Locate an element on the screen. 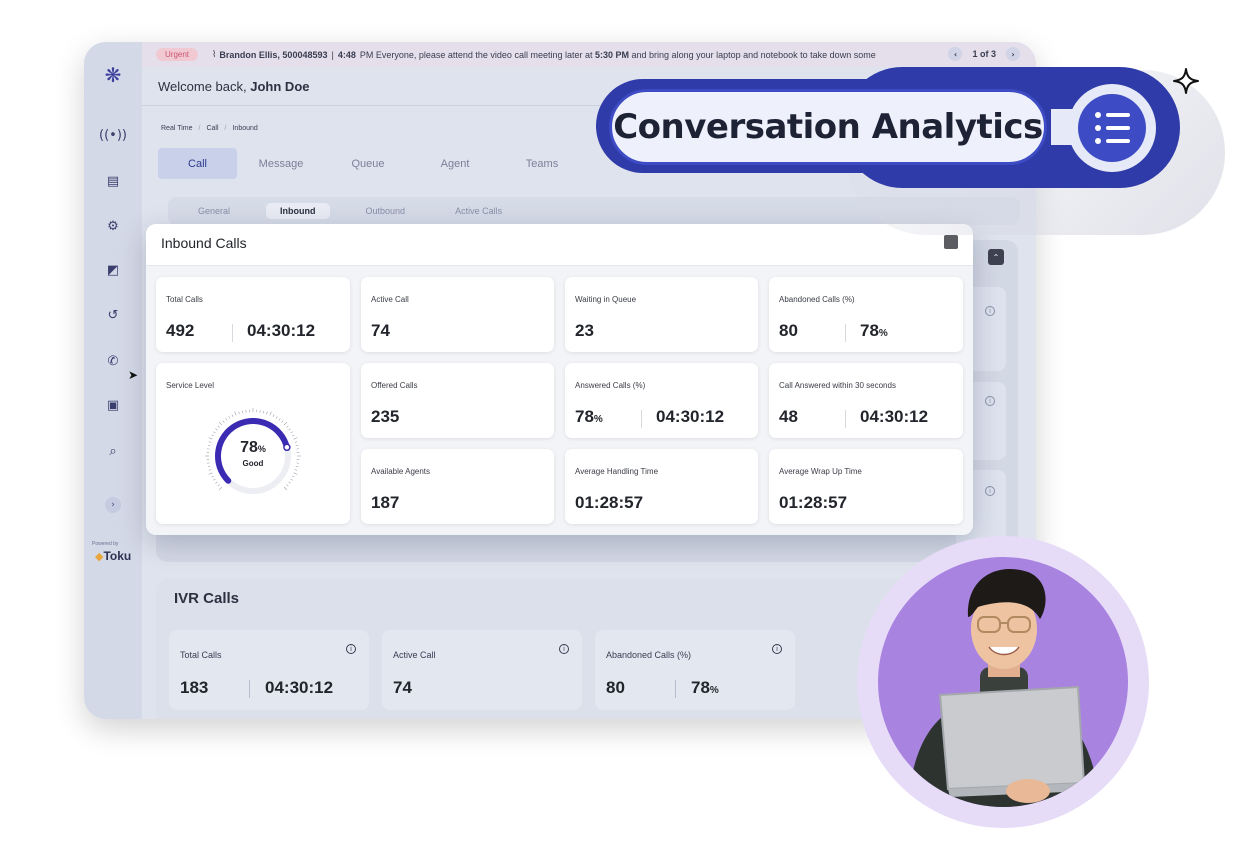  minimize-icon is located at coordinates (951, 242).